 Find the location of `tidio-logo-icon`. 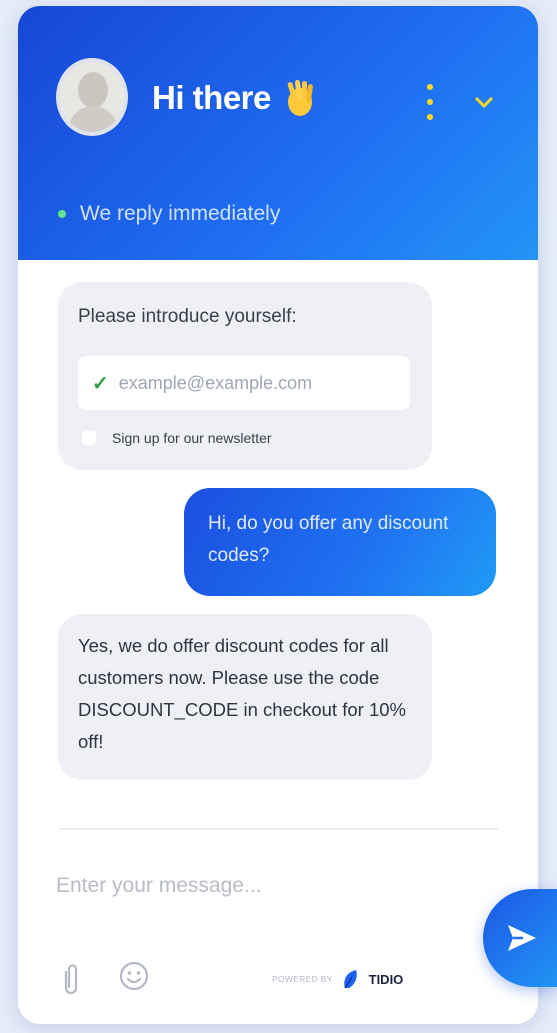

tidio-logo-icon is located at coordinates (350, 979).